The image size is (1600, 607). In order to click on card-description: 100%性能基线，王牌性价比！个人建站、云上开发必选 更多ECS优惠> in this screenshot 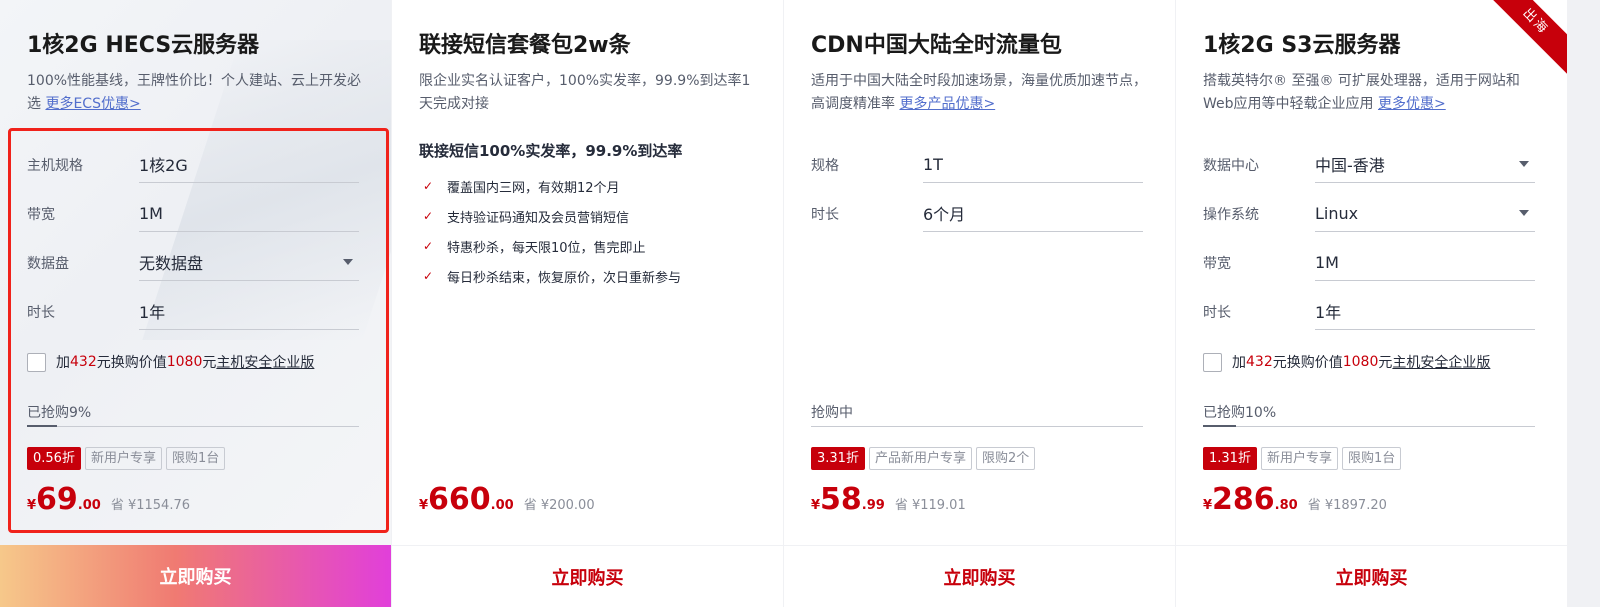, I will do `click(195, 93)`.